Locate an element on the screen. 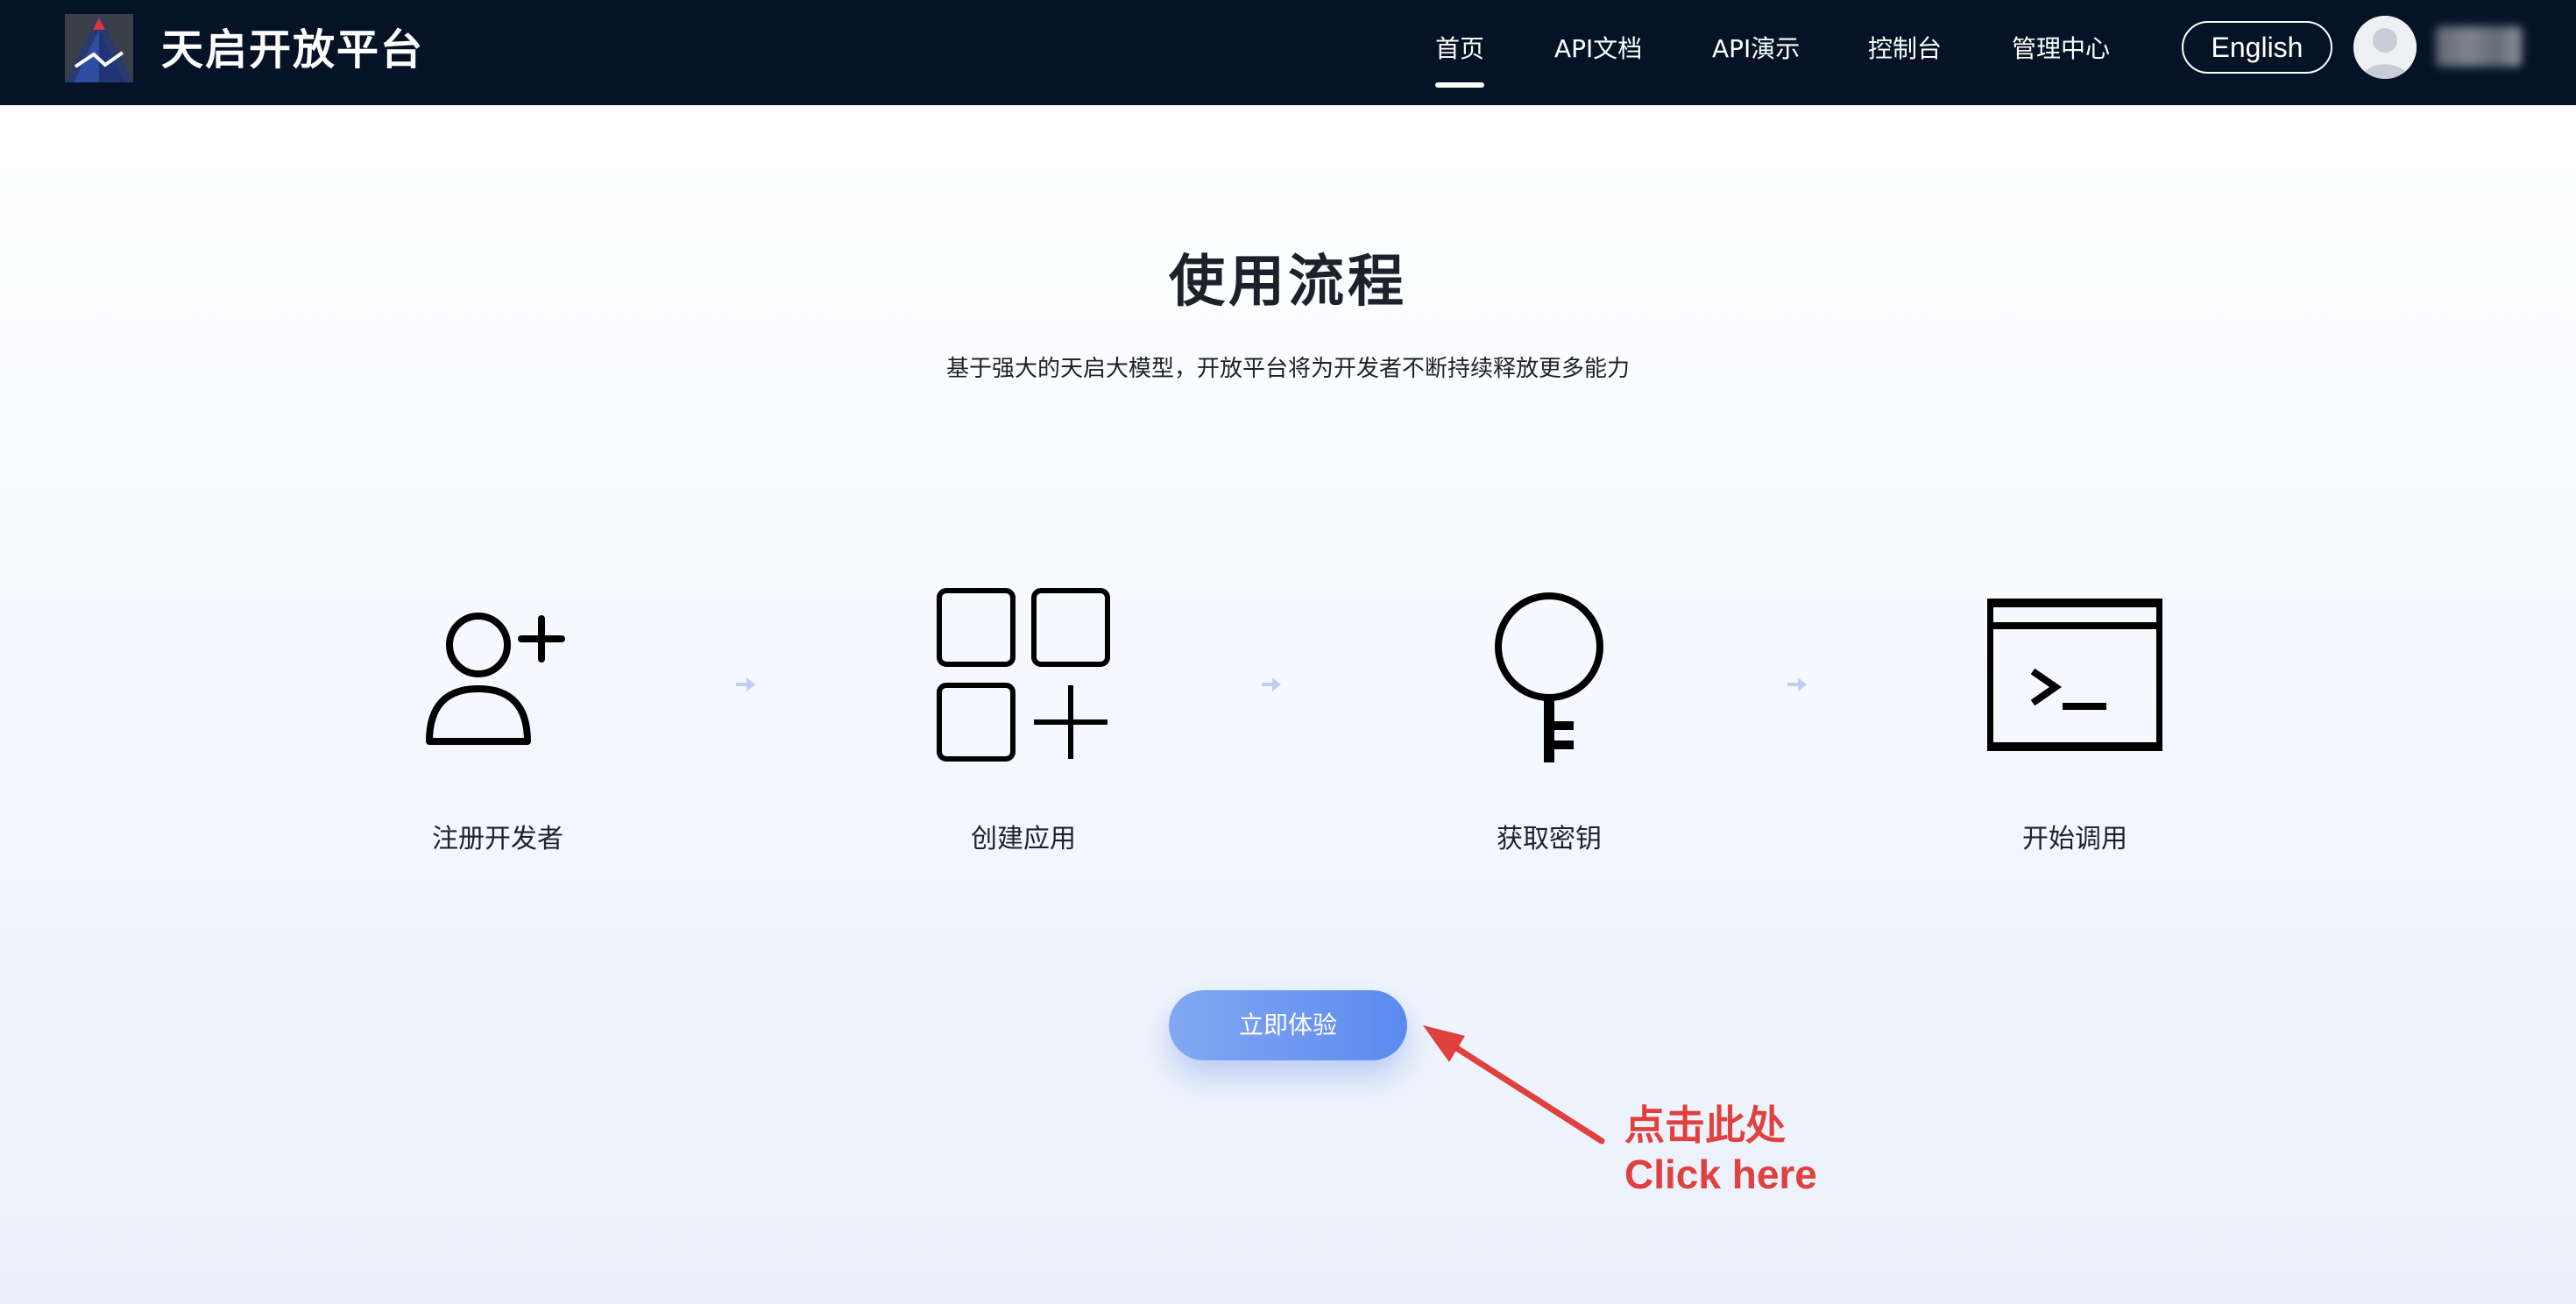 The width and height of the screenshot is (2576, 1304). step-get-key: 获取密钥 is located at coordinates (1549, 728).